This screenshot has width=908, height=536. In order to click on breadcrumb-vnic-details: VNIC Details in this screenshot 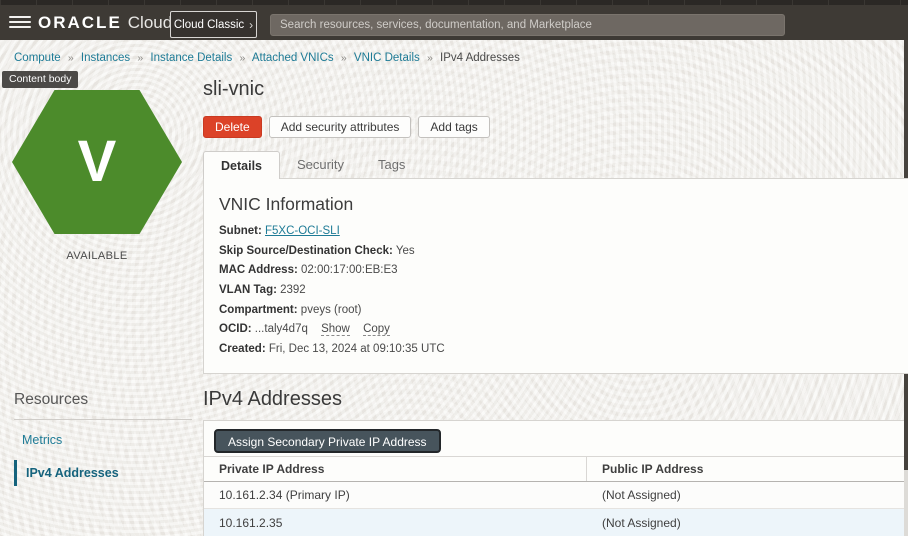, I will do `click(387, 58)`.